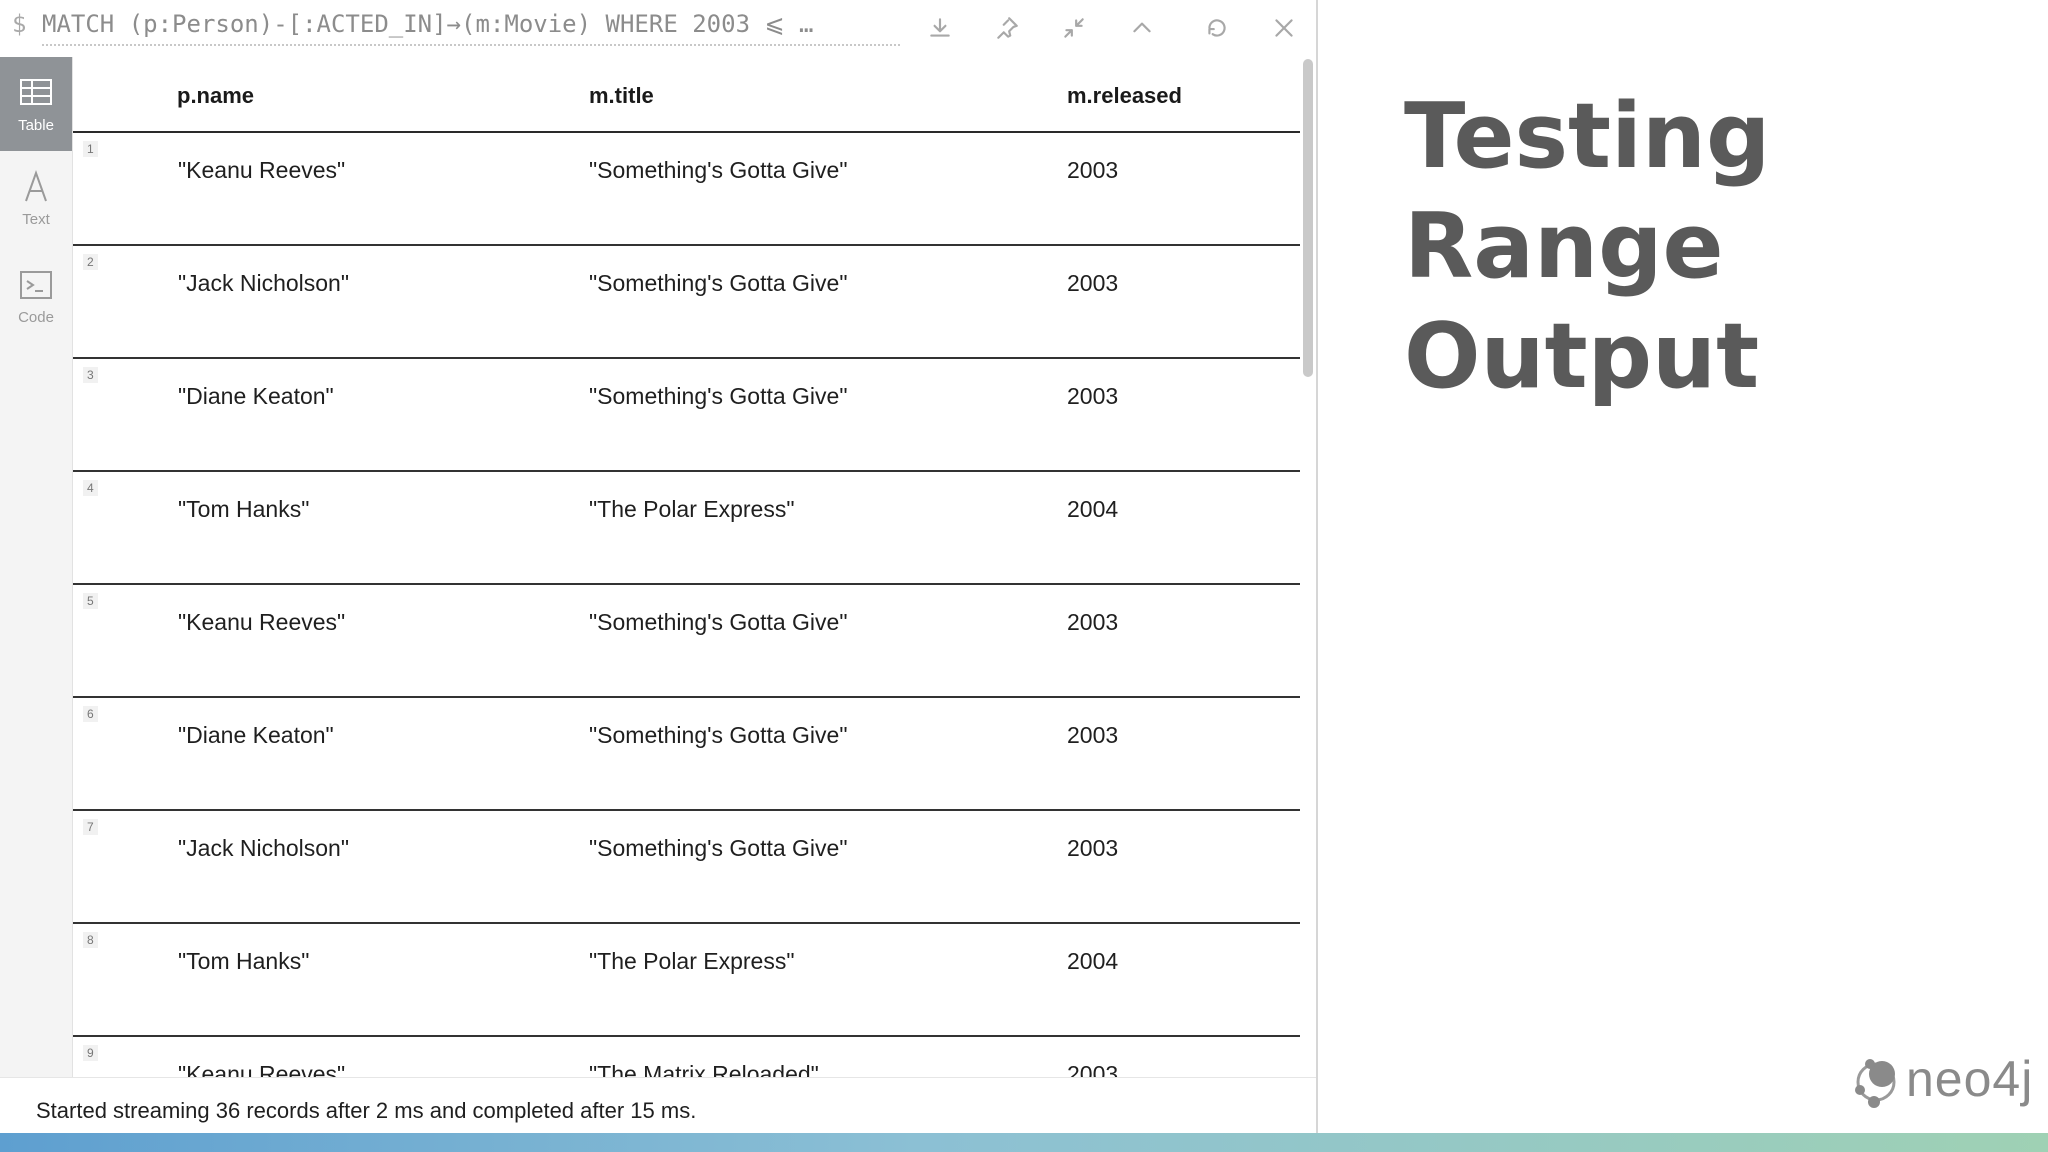 This screenshot has width=2048, height=1152. What do you see at coordinates (90, 149) in the screenshot?
I see `row-number: 1` at bounding box center [90, 149].